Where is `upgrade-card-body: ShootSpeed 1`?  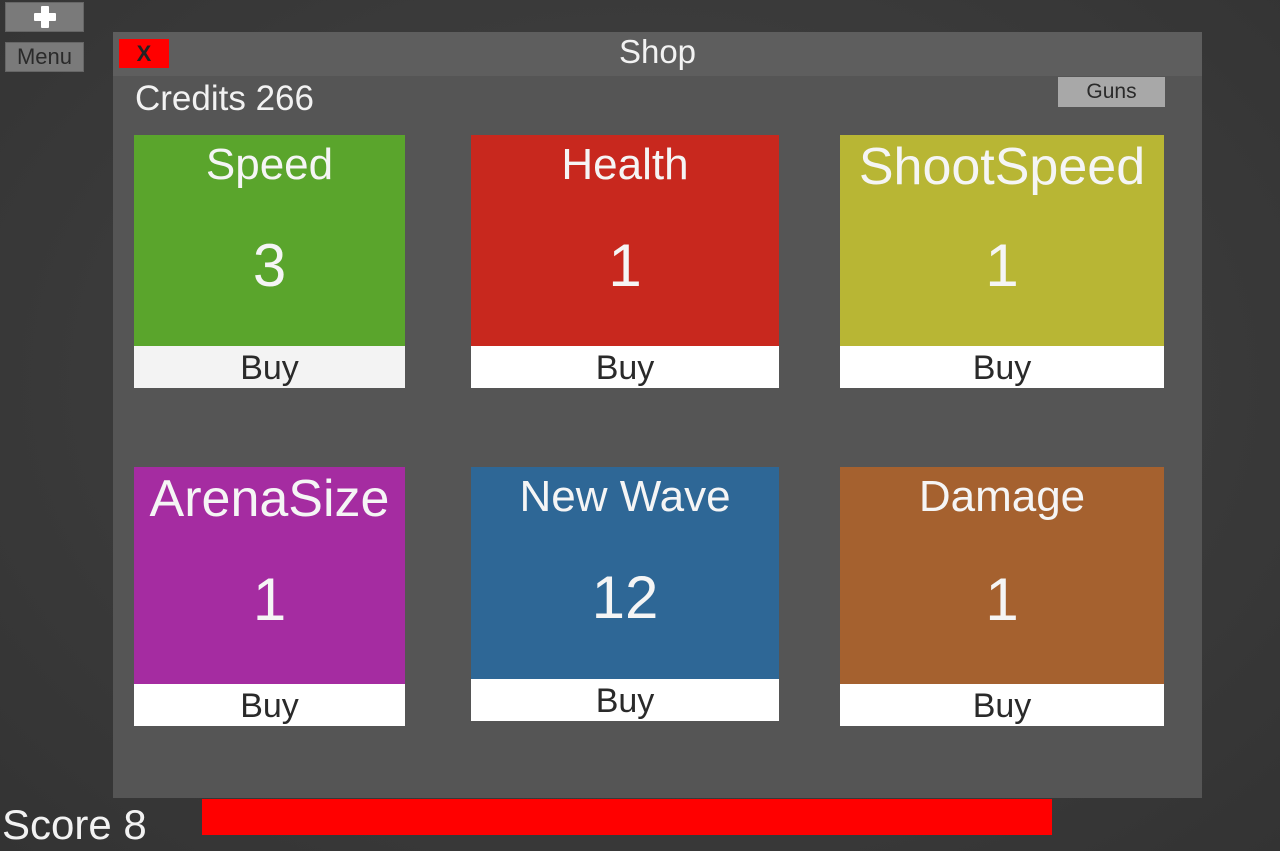
upgrade-card-body: ShootSpeed 1 is located at coordinates (1002, 240).